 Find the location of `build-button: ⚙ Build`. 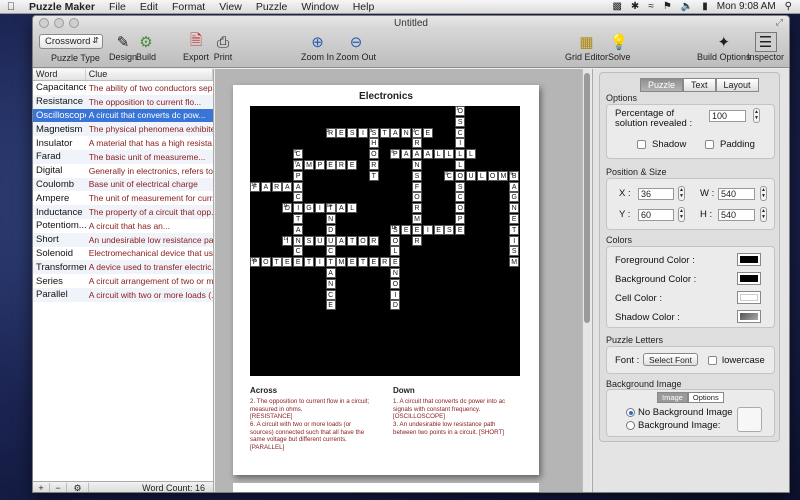

build-button: ⚙ Build is located at coordinates (146, 47).